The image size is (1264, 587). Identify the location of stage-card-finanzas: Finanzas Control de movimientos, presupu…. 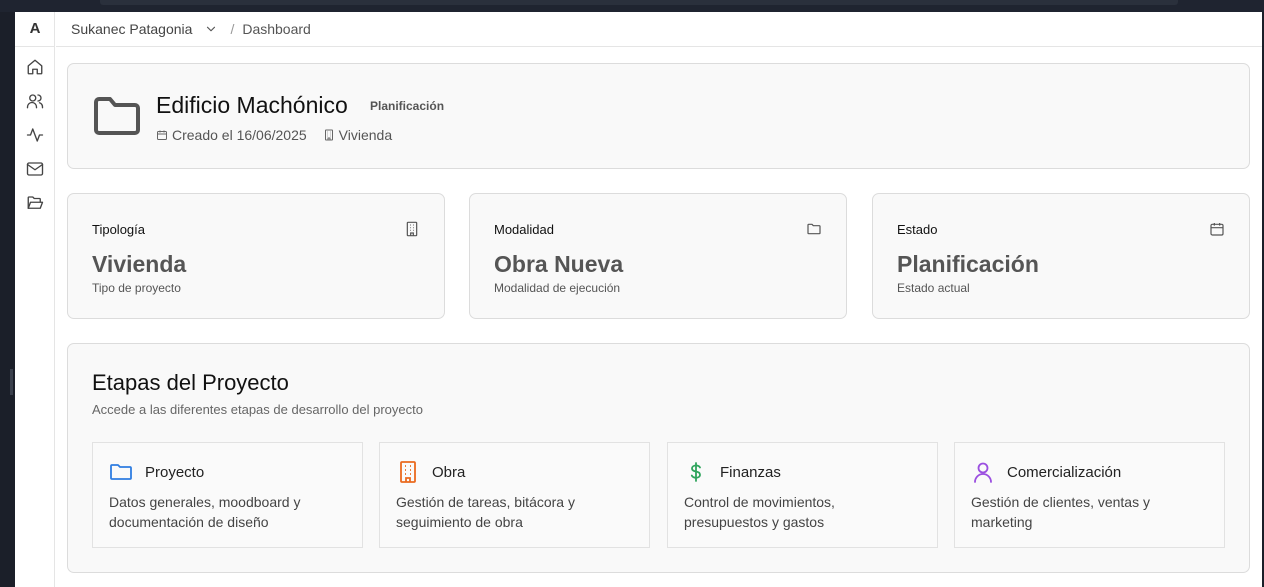
(802, 495).